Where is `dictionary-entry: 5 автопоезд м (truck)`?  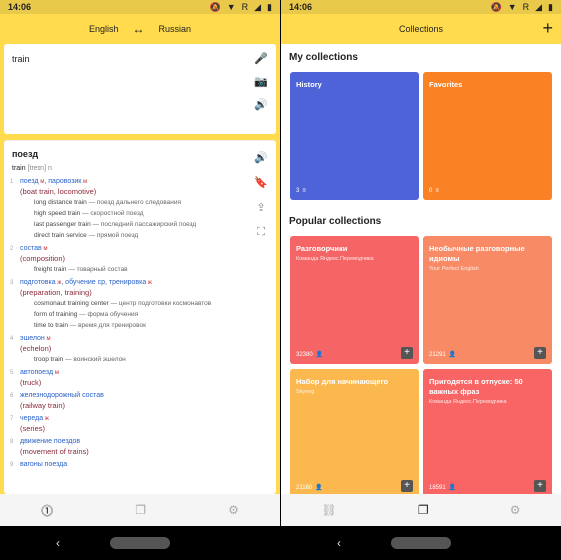
dictionary-entry: 5 автопоезд м (truck) is located at coordinates (130, 378).